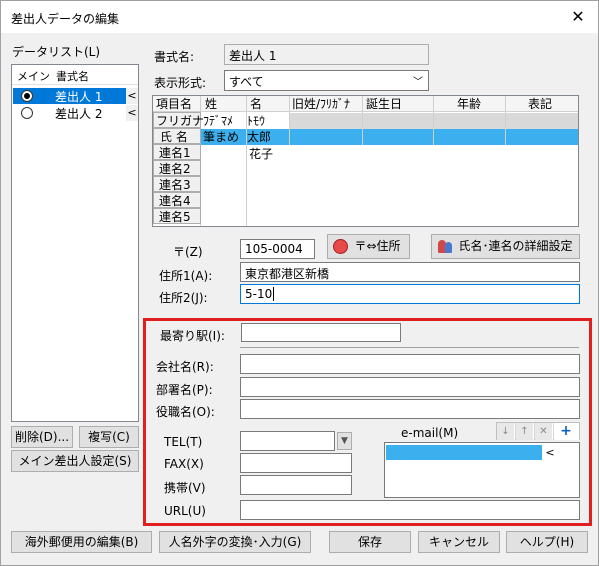  What do you see at coordinates (525, 431) in the screenshot?
I see `arrow-up-icon: ↑` at bounding box center [525, 431].